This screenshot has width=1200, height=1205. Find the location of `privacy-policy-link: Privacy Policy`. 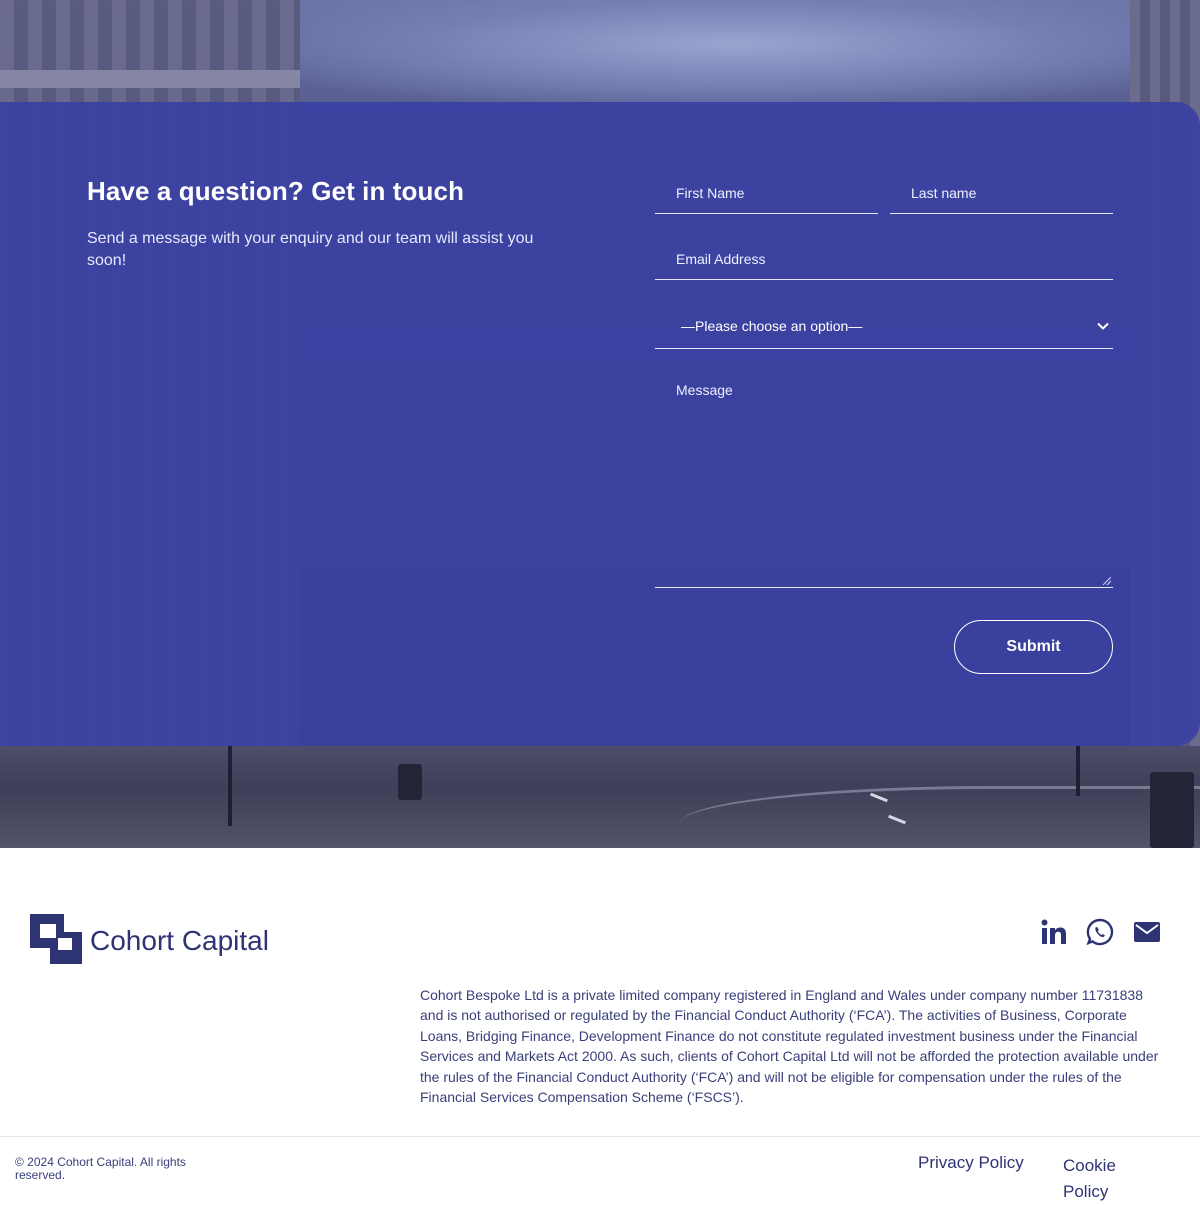

privacy-policy-link: Privacy Policy is located at coordinates (971, 1163).